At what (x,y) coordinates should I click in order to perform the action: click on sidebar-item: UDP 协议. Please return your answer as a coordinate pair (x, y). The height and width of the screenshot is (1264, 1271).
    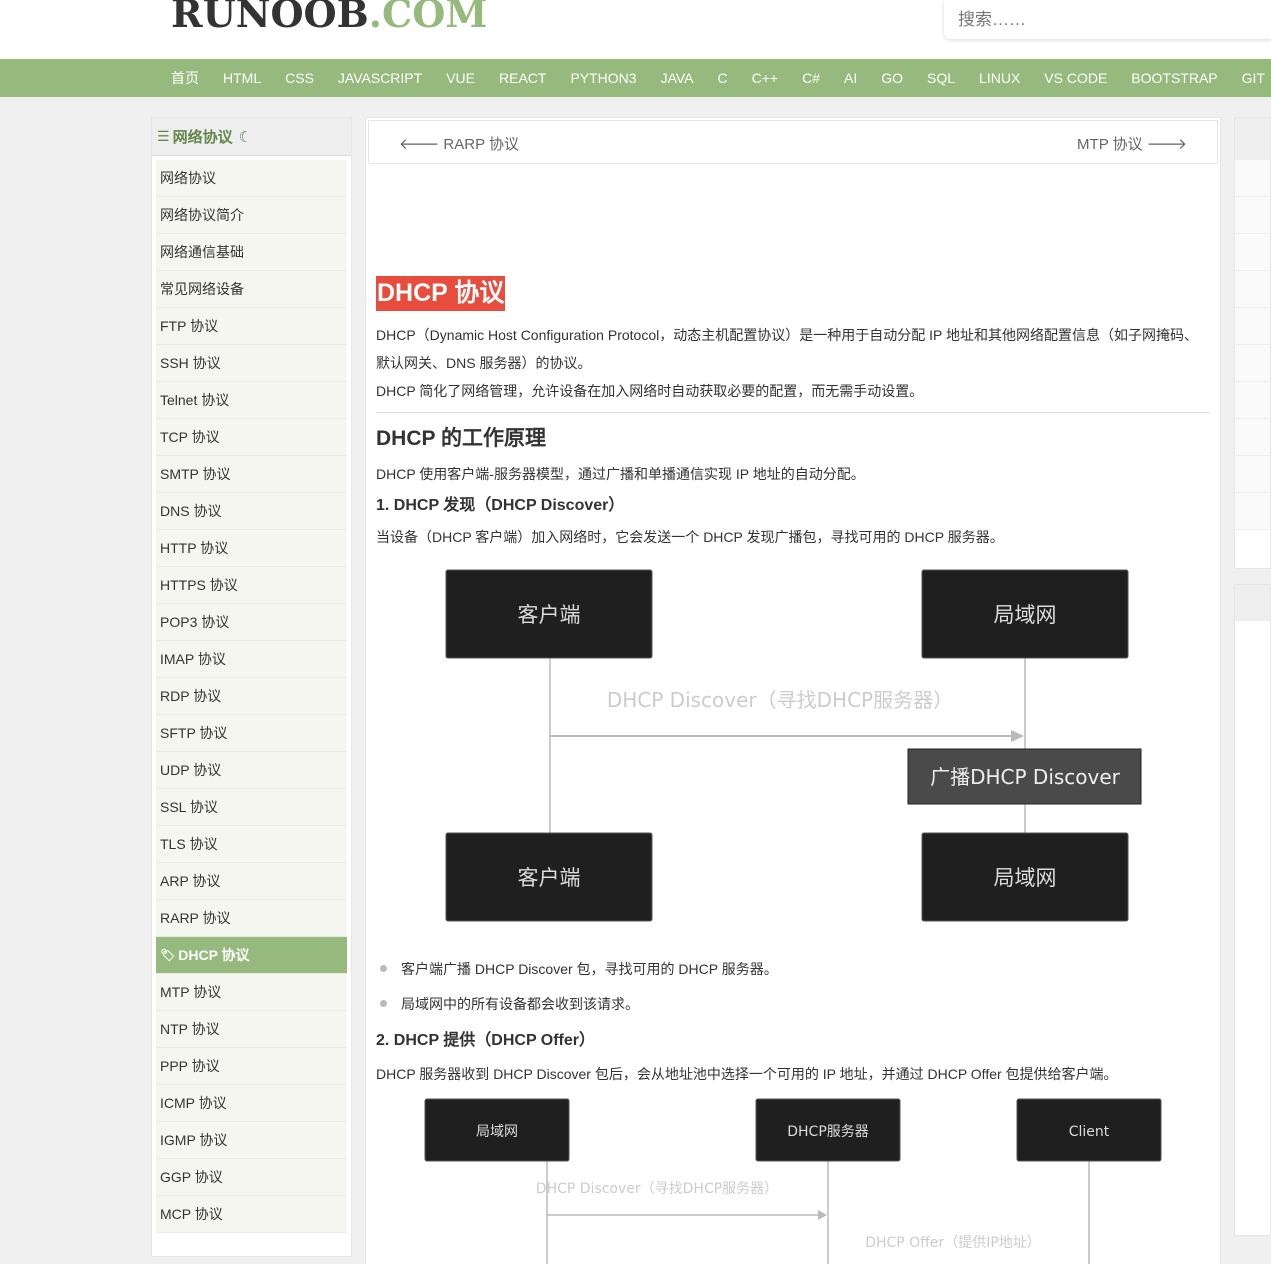
    Looking at the image, I should click on (251, 770).